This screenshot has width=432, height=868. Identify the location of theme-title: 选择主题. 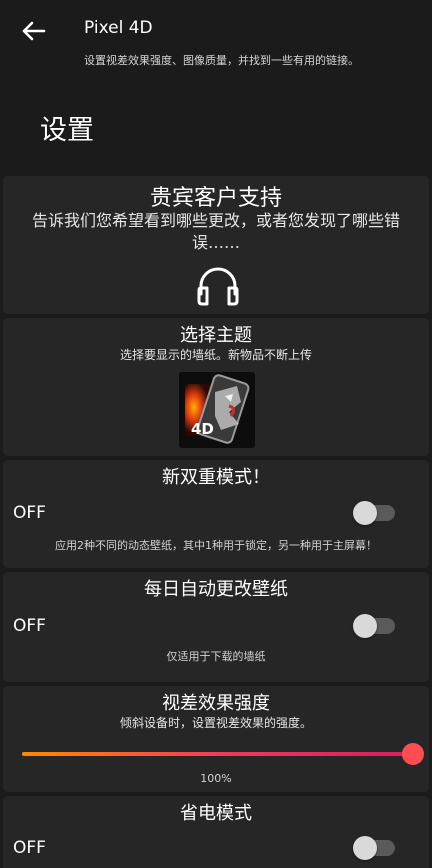
(216, 335).